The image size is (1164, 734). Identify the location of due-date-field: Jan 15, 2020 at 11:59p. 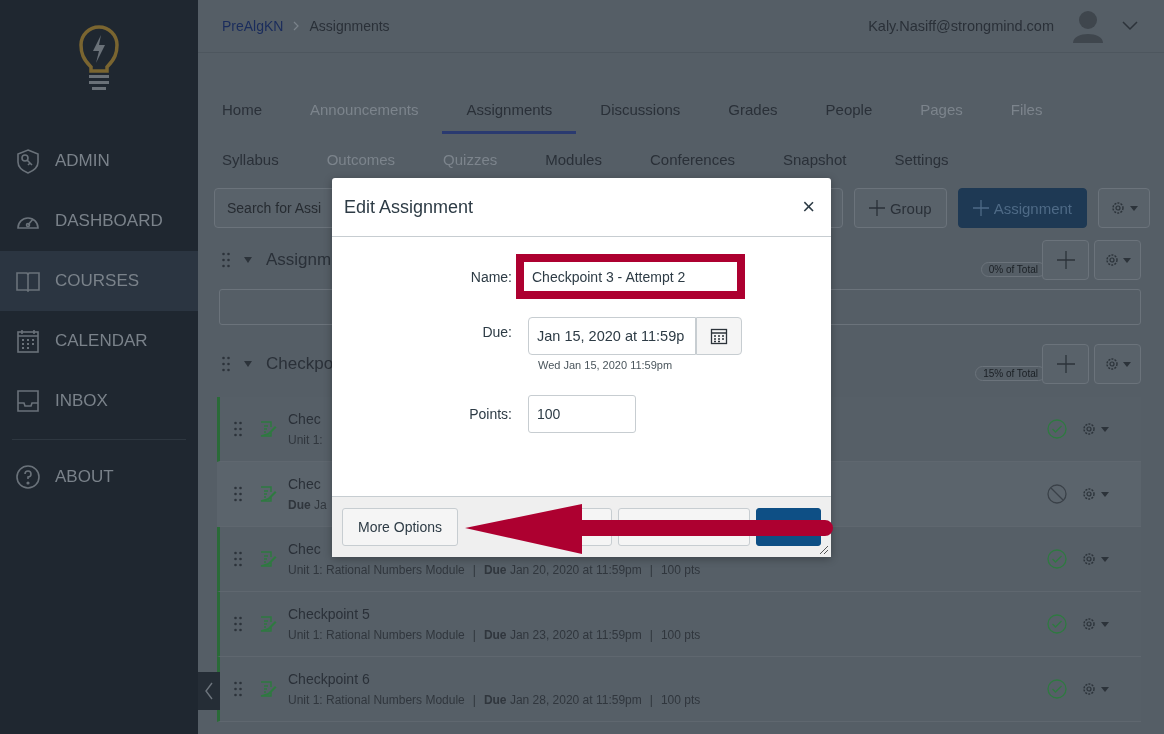
(612, 336).